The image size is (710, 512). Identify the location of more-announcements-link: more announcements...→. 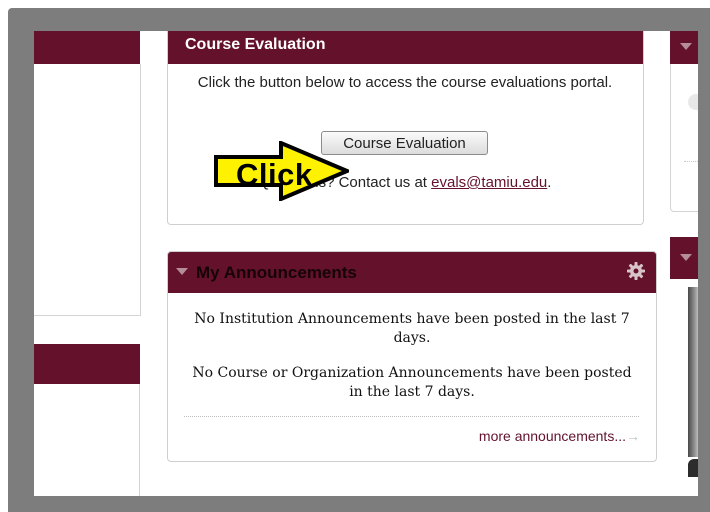
(559, 436).